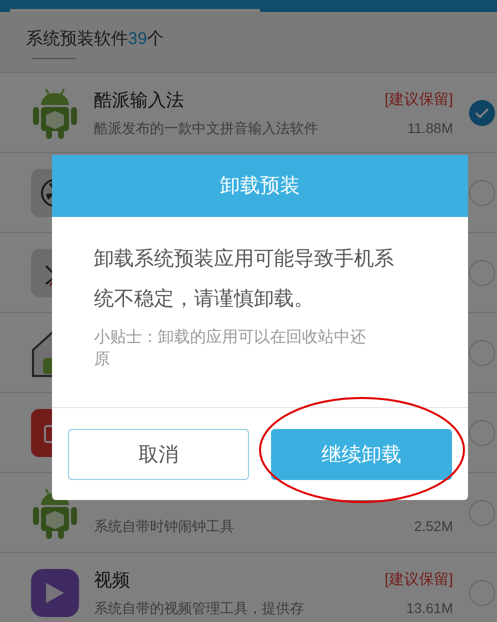 The image size is (497, 622). I want to click on app-description: 系统自带的视频管理工具，提供存, so click(199, 608).